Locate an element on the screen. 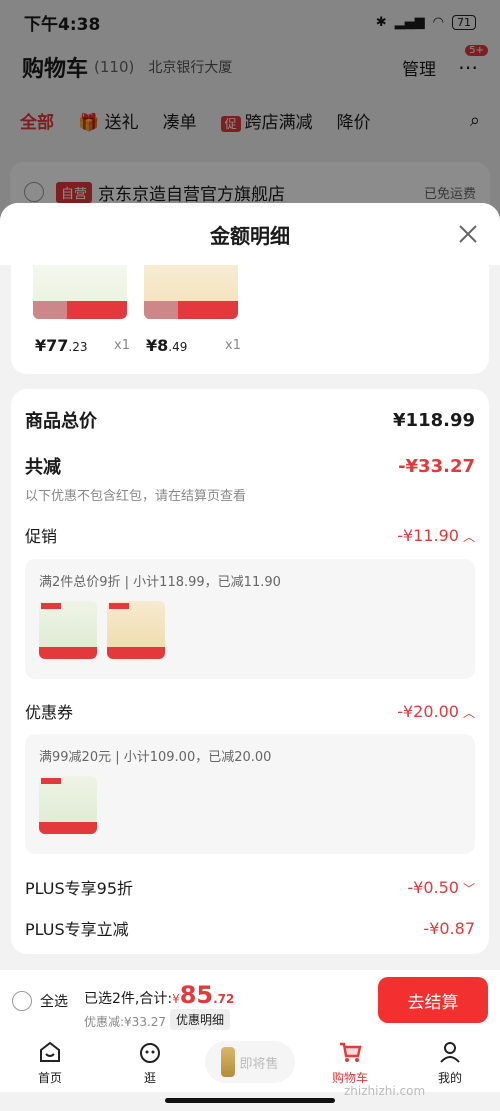 This screenshot has width=500, height=1111. cart-icon is located at coordinates (351, 1052).